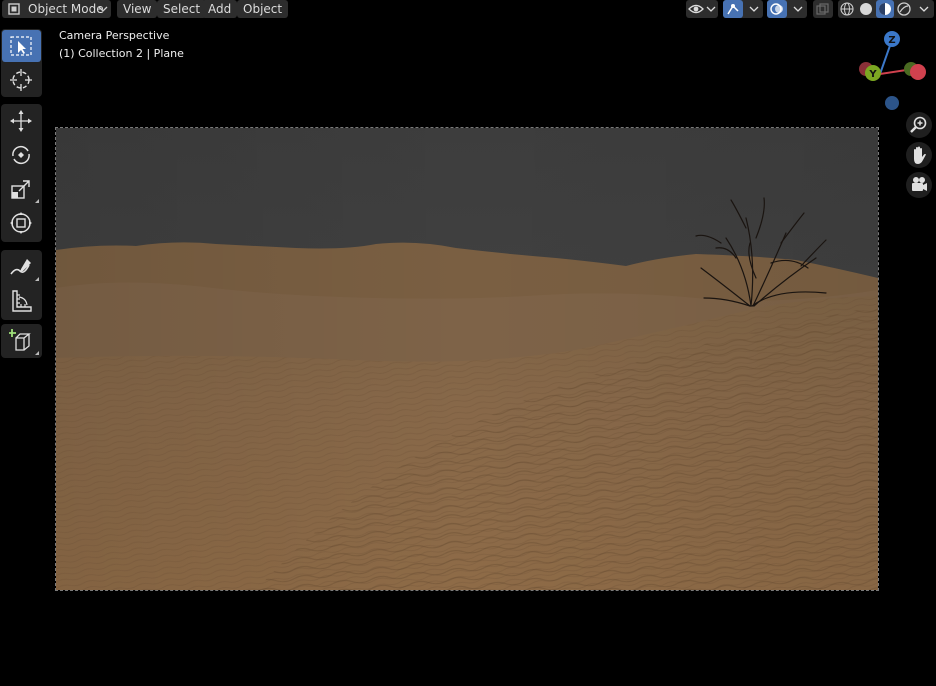 The image size is (936, 686). I want to click on add-cube-icon, so click(20, 340).